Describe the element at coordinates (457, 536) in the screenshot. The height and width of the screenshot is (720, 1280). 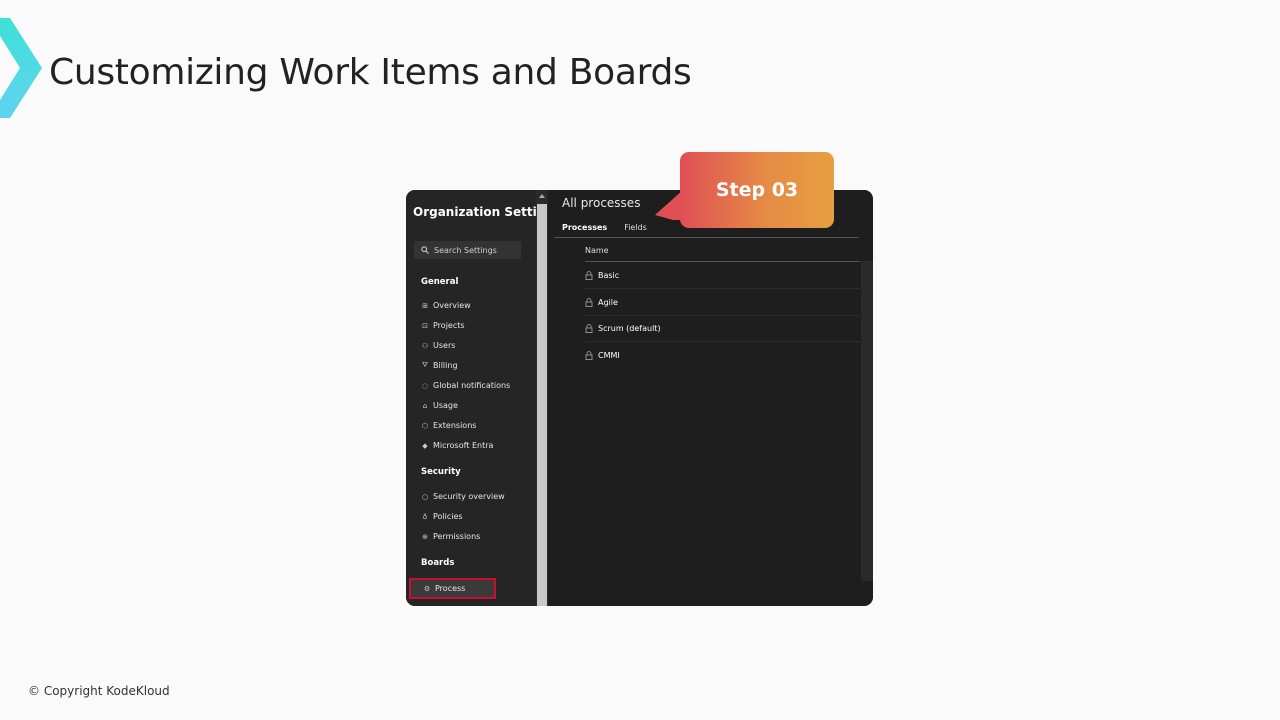
I see `sidebar-item-label: Permissions` at that location.